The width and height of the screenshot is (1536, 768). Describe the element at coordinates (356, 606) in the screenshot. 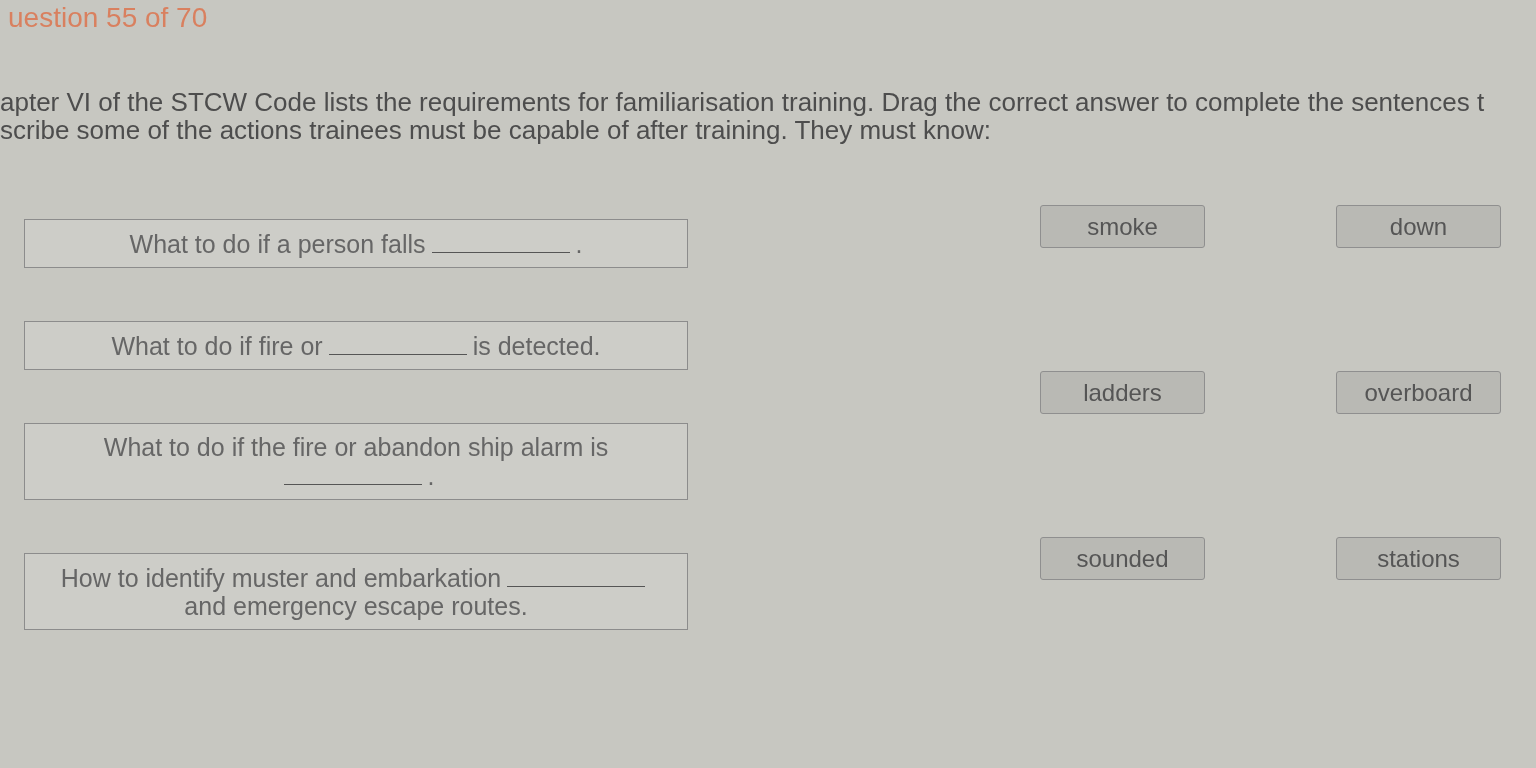

I see `sentence-text: and emergency escape routes.` at that location.